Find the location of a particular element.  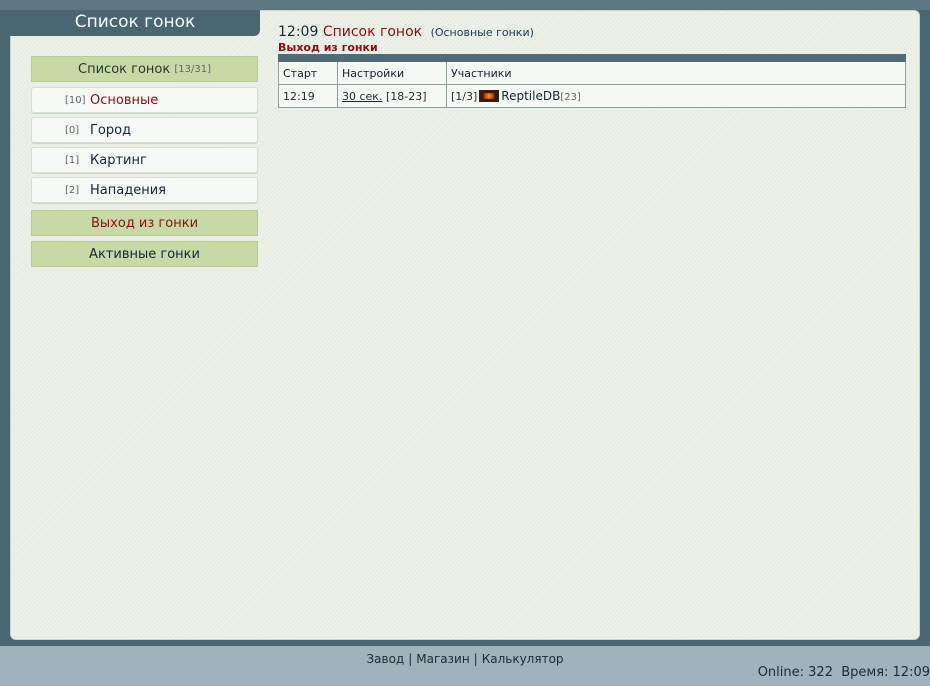

item-count: [2] is located at coordinates (72, 190).